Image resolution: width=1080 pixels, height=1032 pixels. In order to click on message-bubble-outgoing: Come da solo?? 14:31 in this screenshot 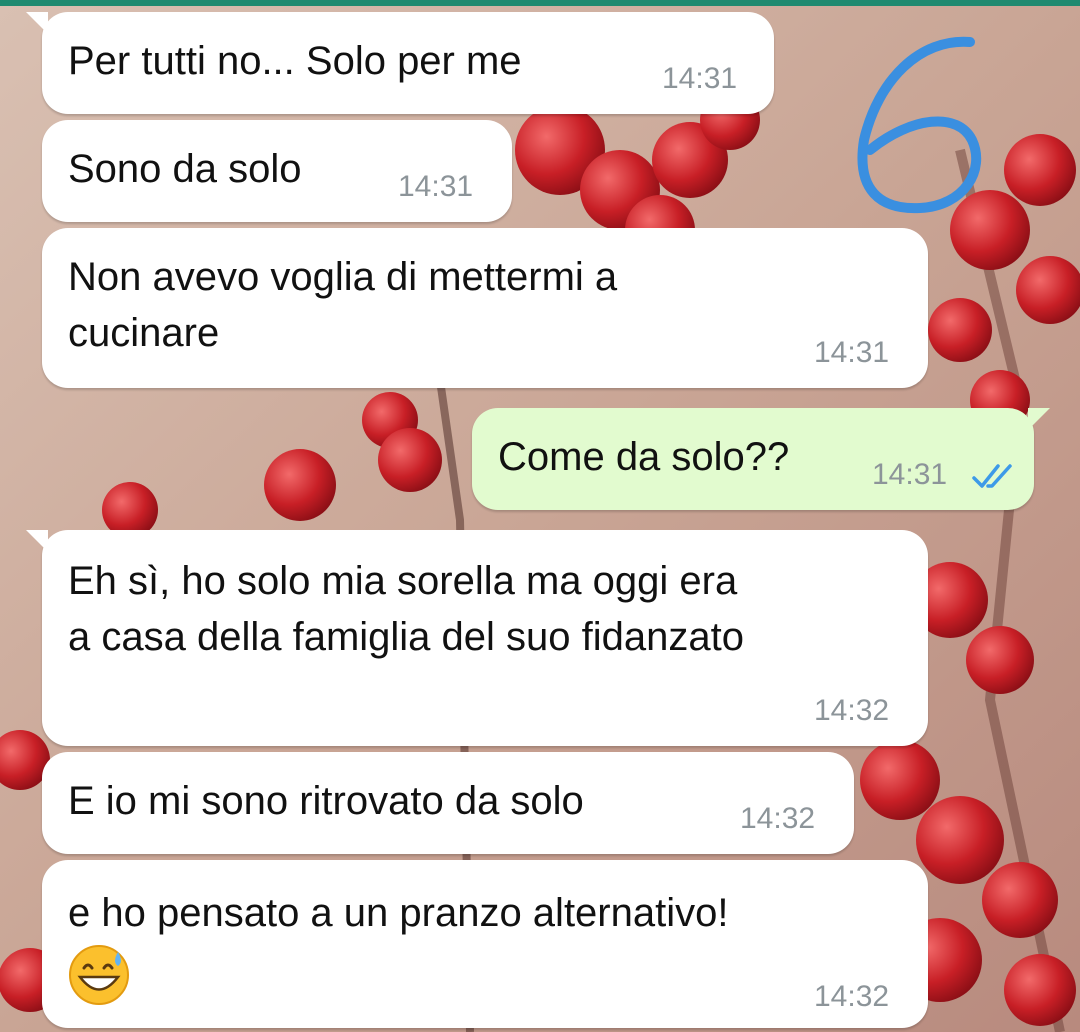, I will do `click(761, 459)`.